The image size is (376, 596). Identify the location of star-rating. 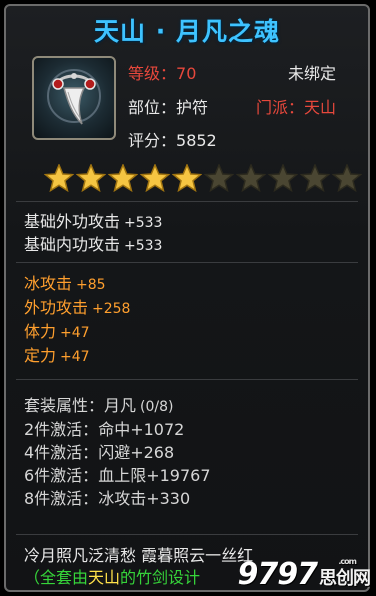
(203, 178).